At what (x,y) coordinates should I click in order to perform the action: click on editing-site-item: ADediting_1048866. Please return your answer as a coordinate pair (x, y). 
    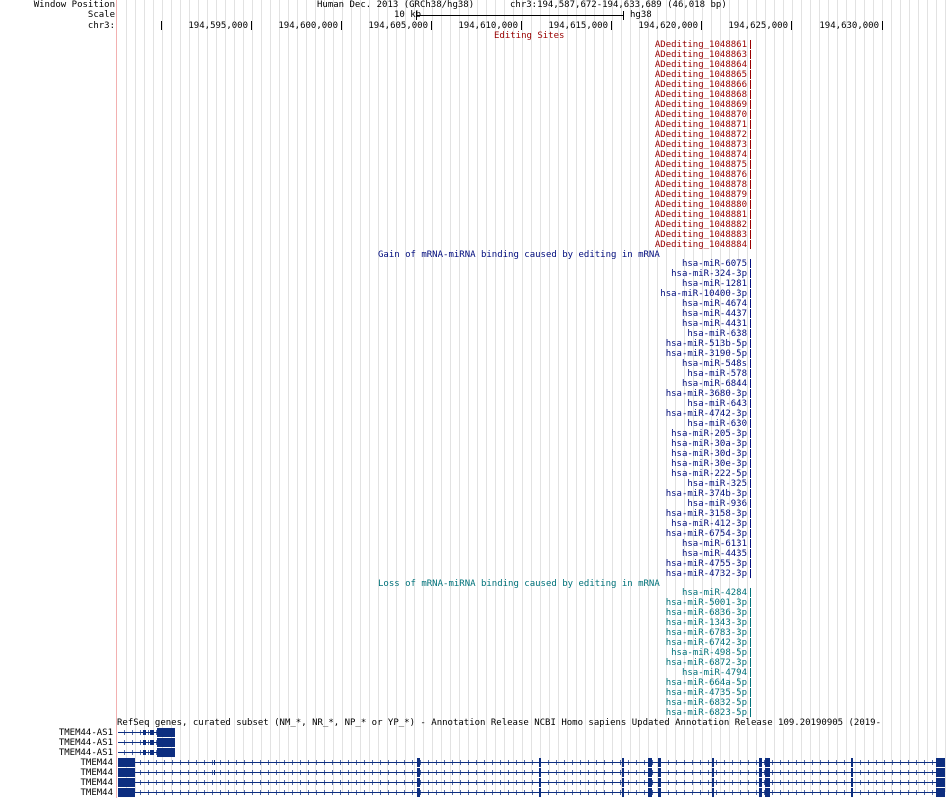
    Looking at the image, I should click on (677, 85).